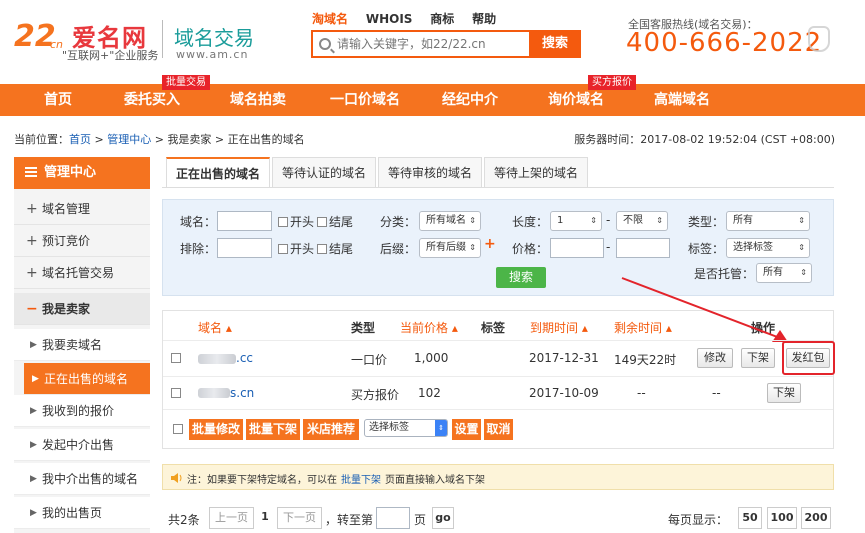 This screenshot has height=533, width=865. I want to click on filter-tag-label: 标签：, so click(706, 249).